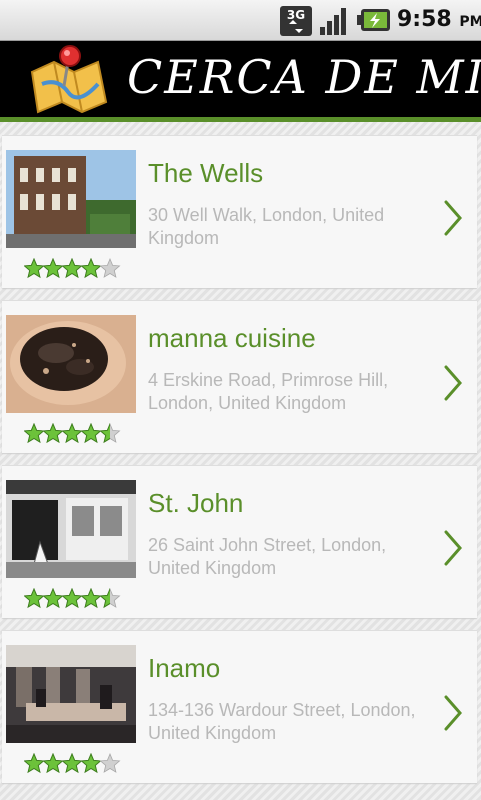 The height and width of the screenshot is (800, 481). I want to click on place-name: Inamo, so click(184, 668).